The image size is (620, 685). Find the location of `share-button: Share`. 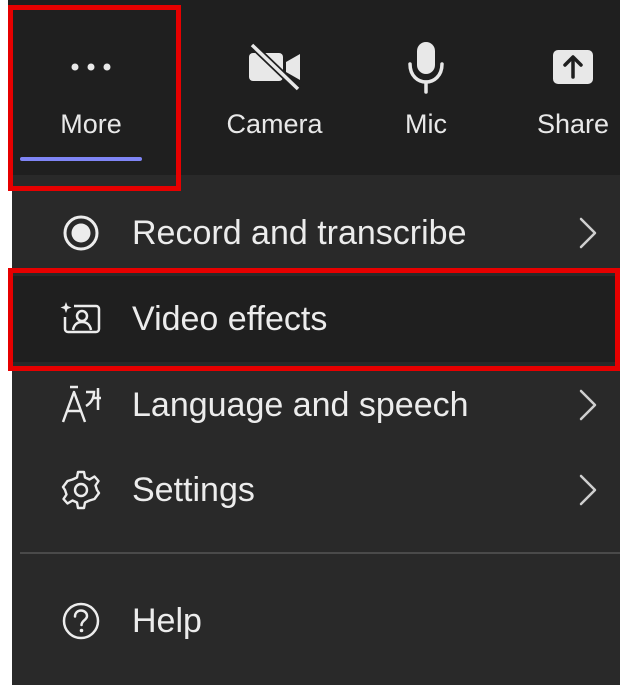

share-button: Share is located at coordinates (573, 87).